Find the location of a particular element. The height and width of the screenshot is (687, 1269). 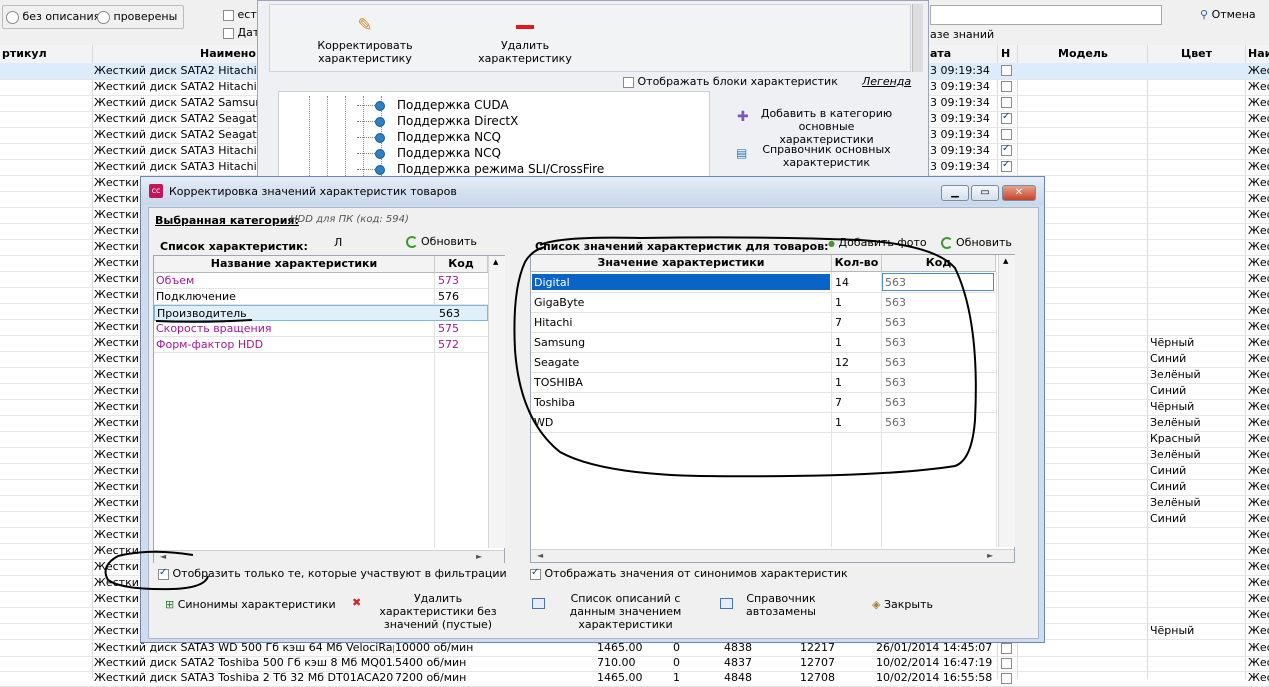

est-checkbox: ест is located at coordinates (240, 14).